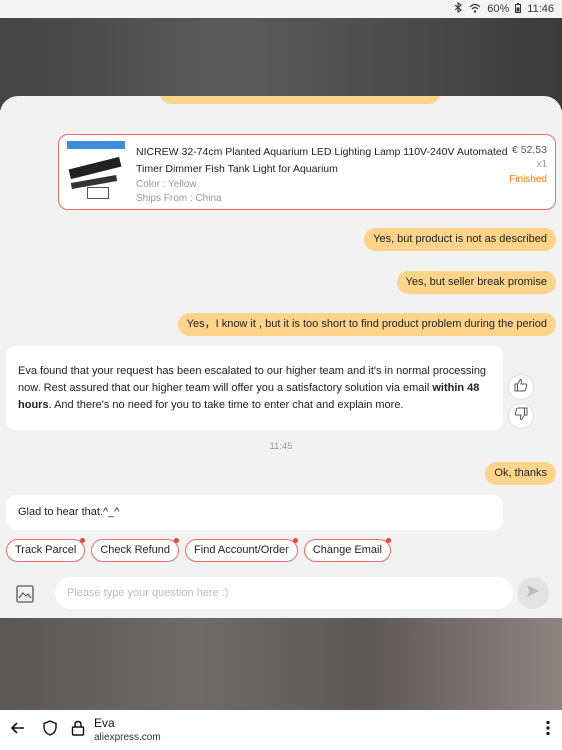 Image resolution: width=562 pixels, height=750 pixels. I want to click on wifi-icon, so click(475, 9).